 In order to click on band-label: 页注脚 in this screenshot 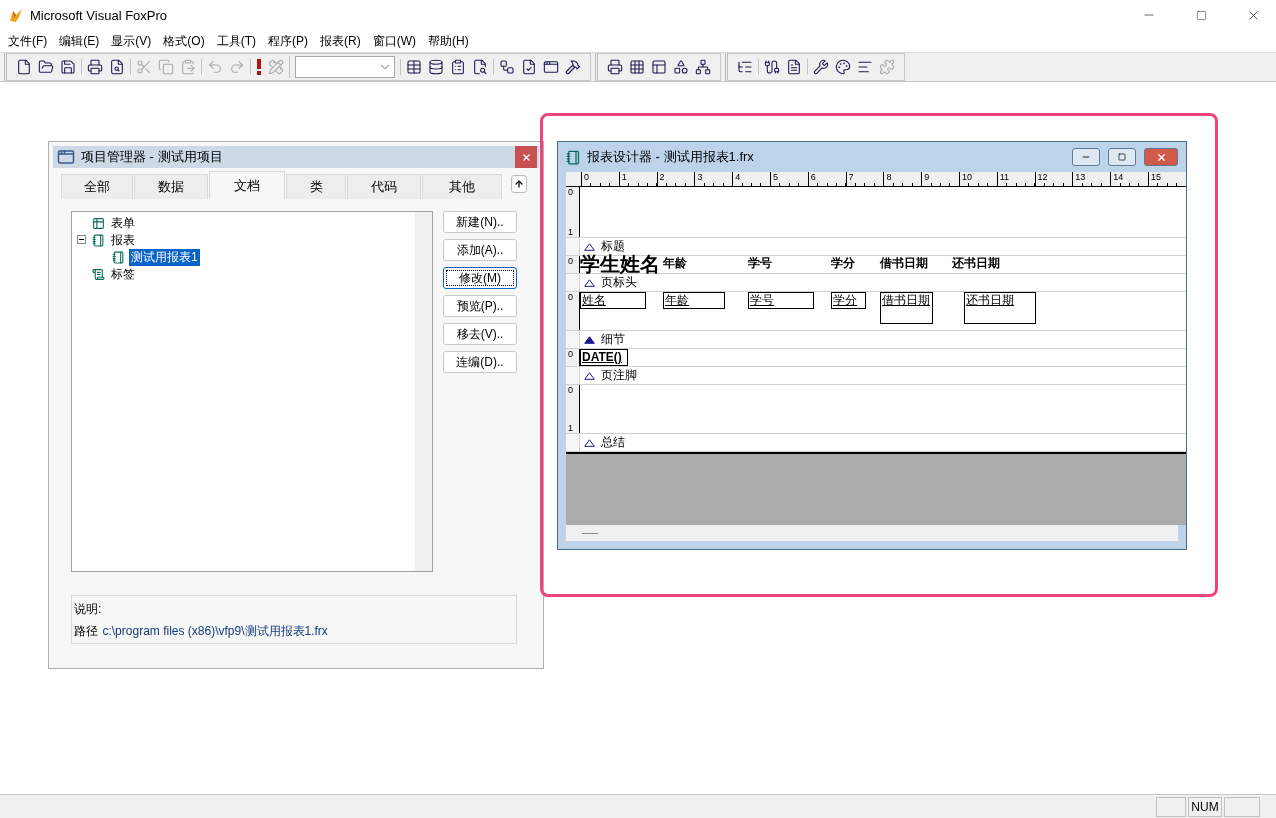, I will do `click(619, 375)`.